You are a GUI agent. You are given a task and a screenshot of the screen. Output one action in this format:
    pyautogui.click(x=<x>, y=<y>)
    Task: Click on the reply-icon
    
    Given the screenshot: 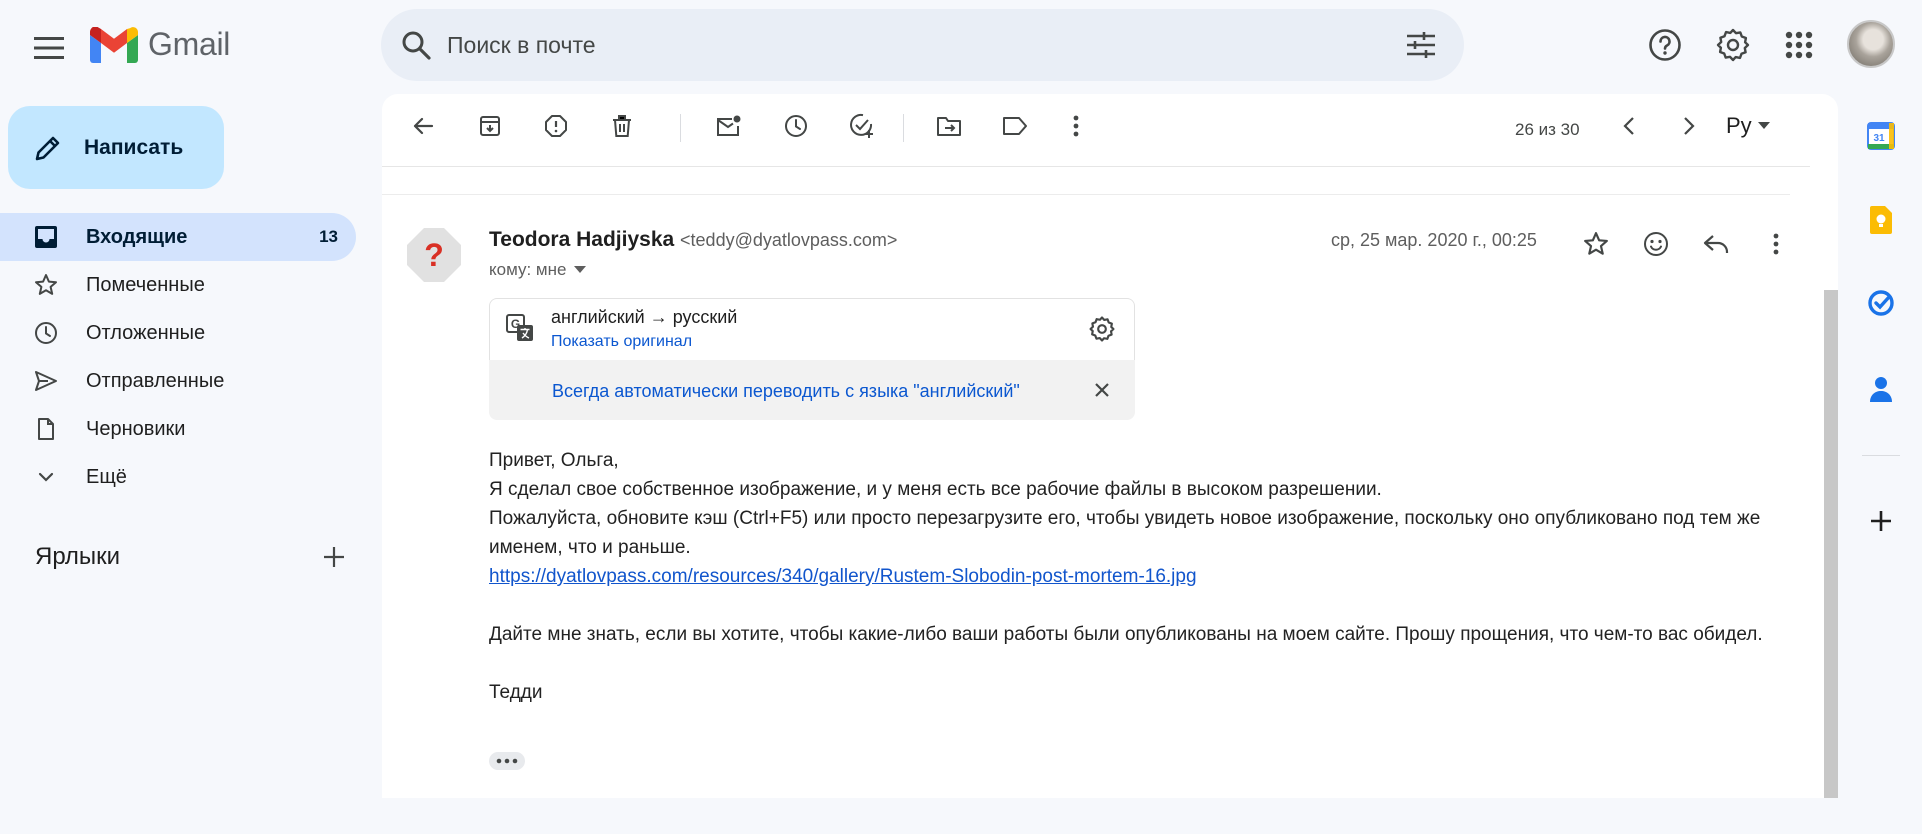 What is the action you would take?
    pyautogui.click(x=1716, y=244)
    